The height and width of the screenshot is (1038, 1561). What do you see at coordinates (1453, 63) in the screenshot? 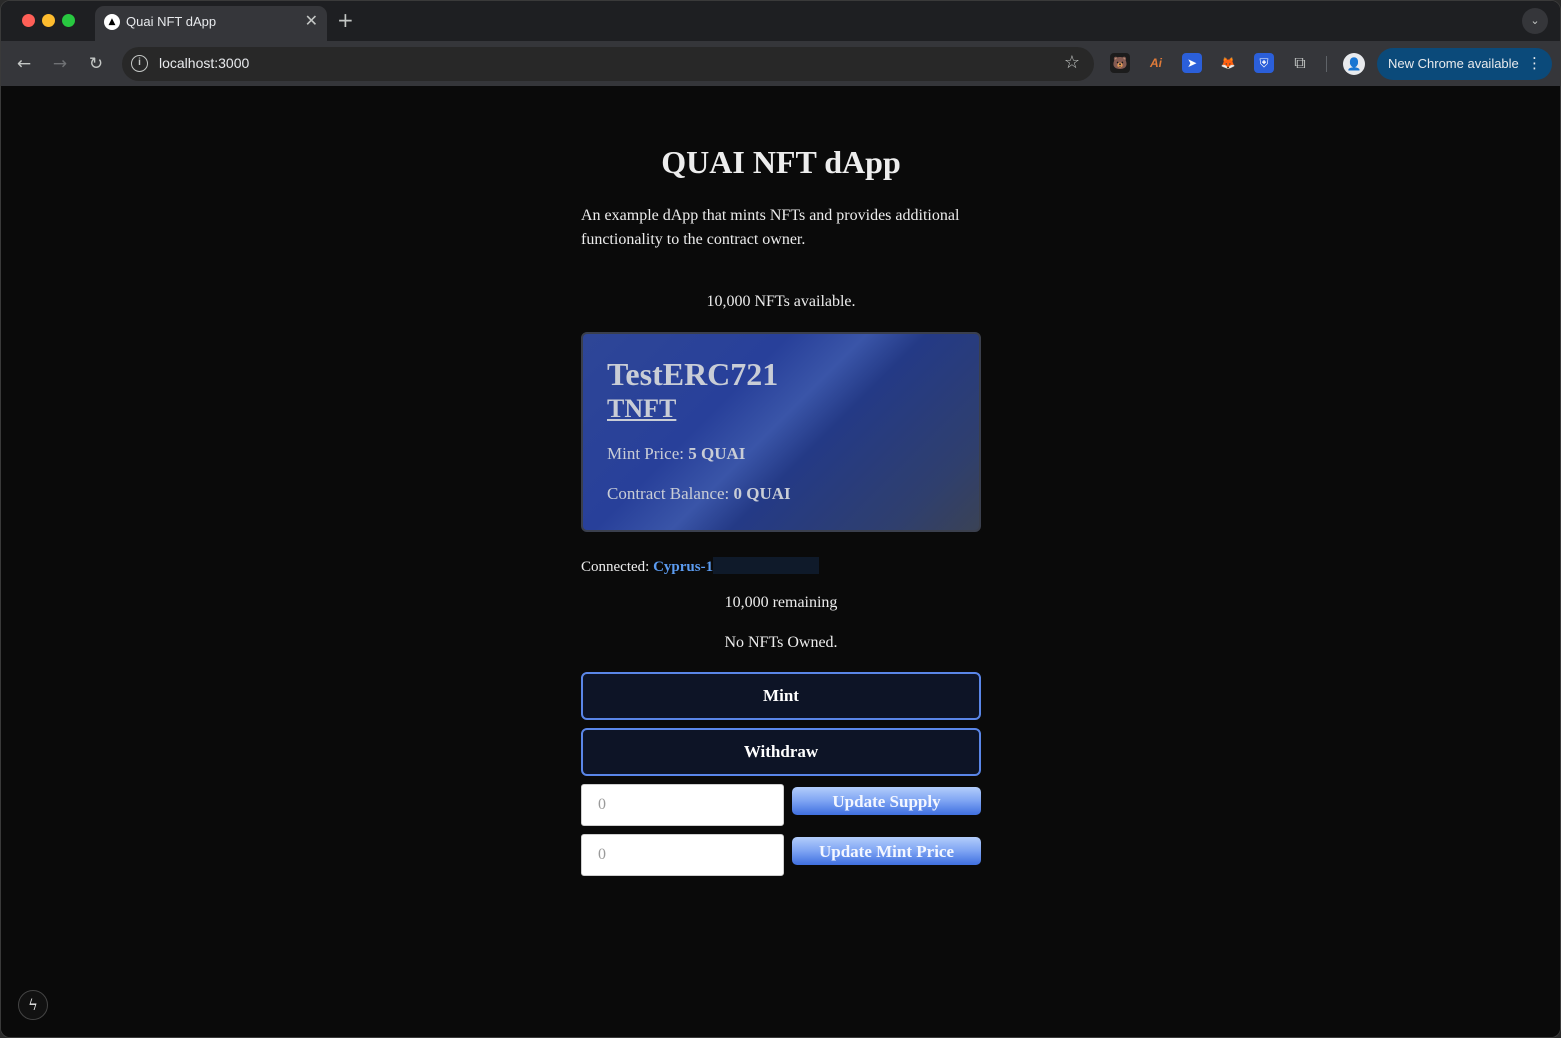
I see `update-label: New Chrome available` at bounding box center [1453, 63].